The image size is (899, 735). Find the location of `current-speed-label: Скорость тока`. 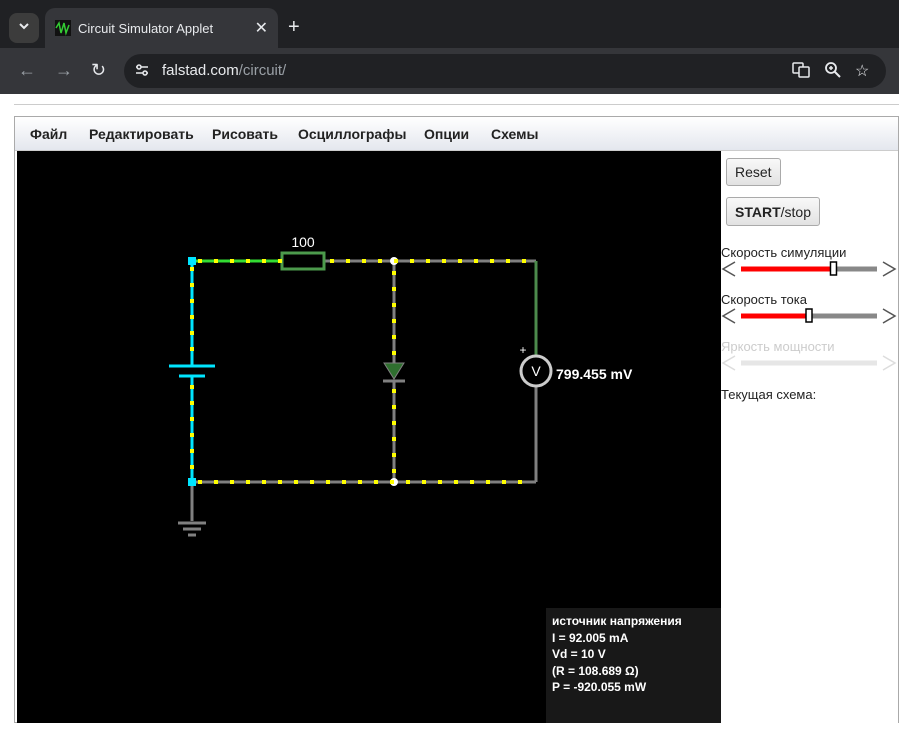

current-speed-label: Скорость тока is located at coordinates (764, 299).